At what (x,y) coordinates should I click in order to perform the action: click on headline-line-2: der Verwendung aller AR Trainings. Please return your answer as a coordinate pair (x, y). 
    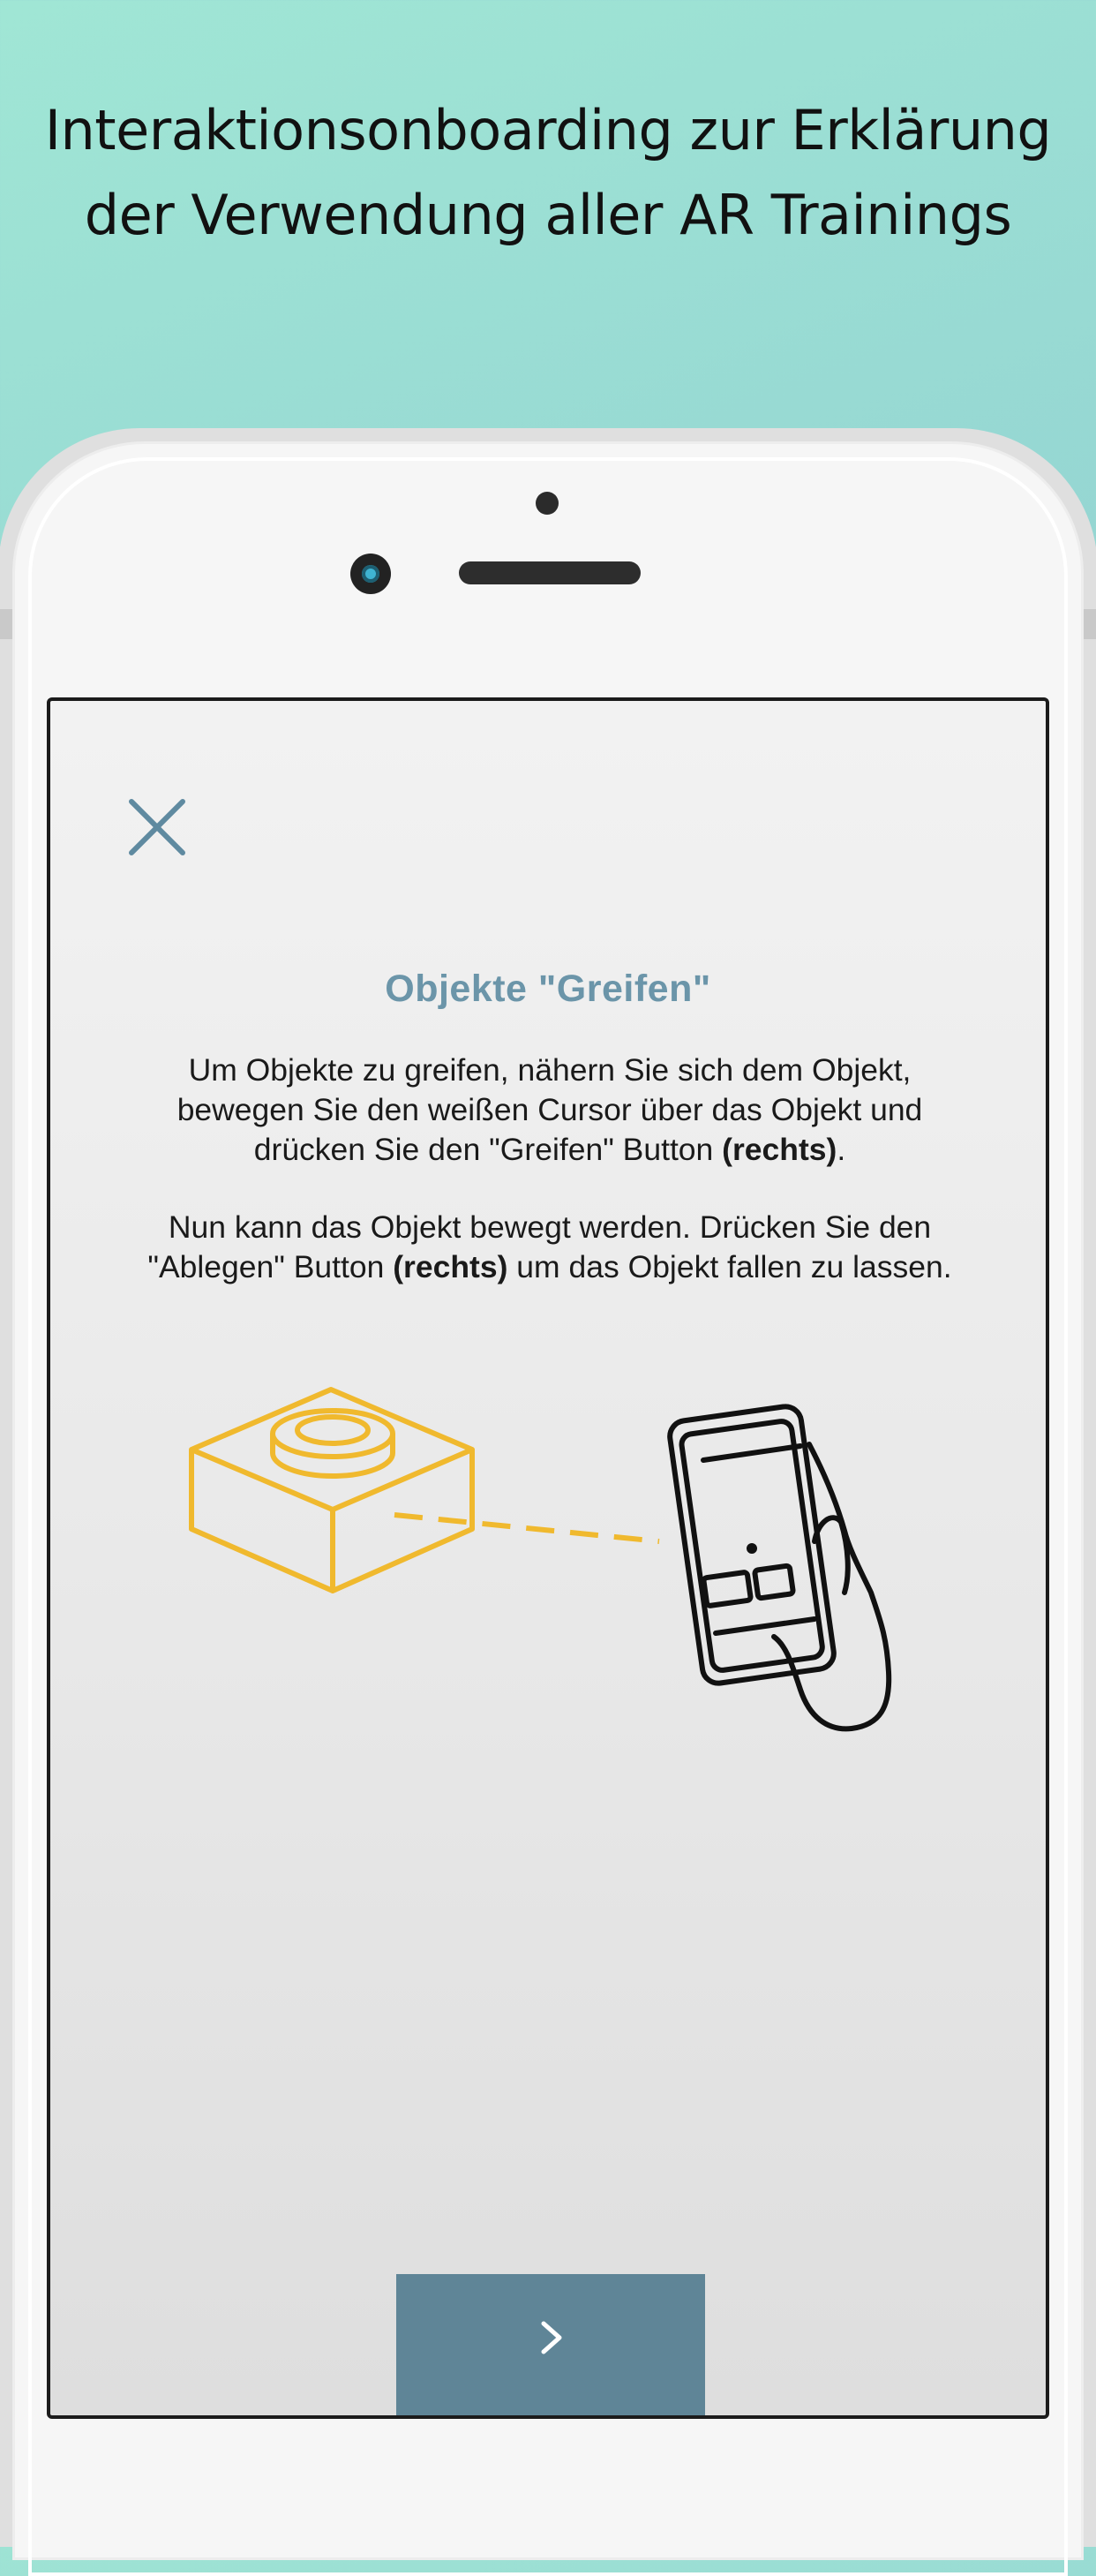
    Looking at the image, I should click on (548, 215).